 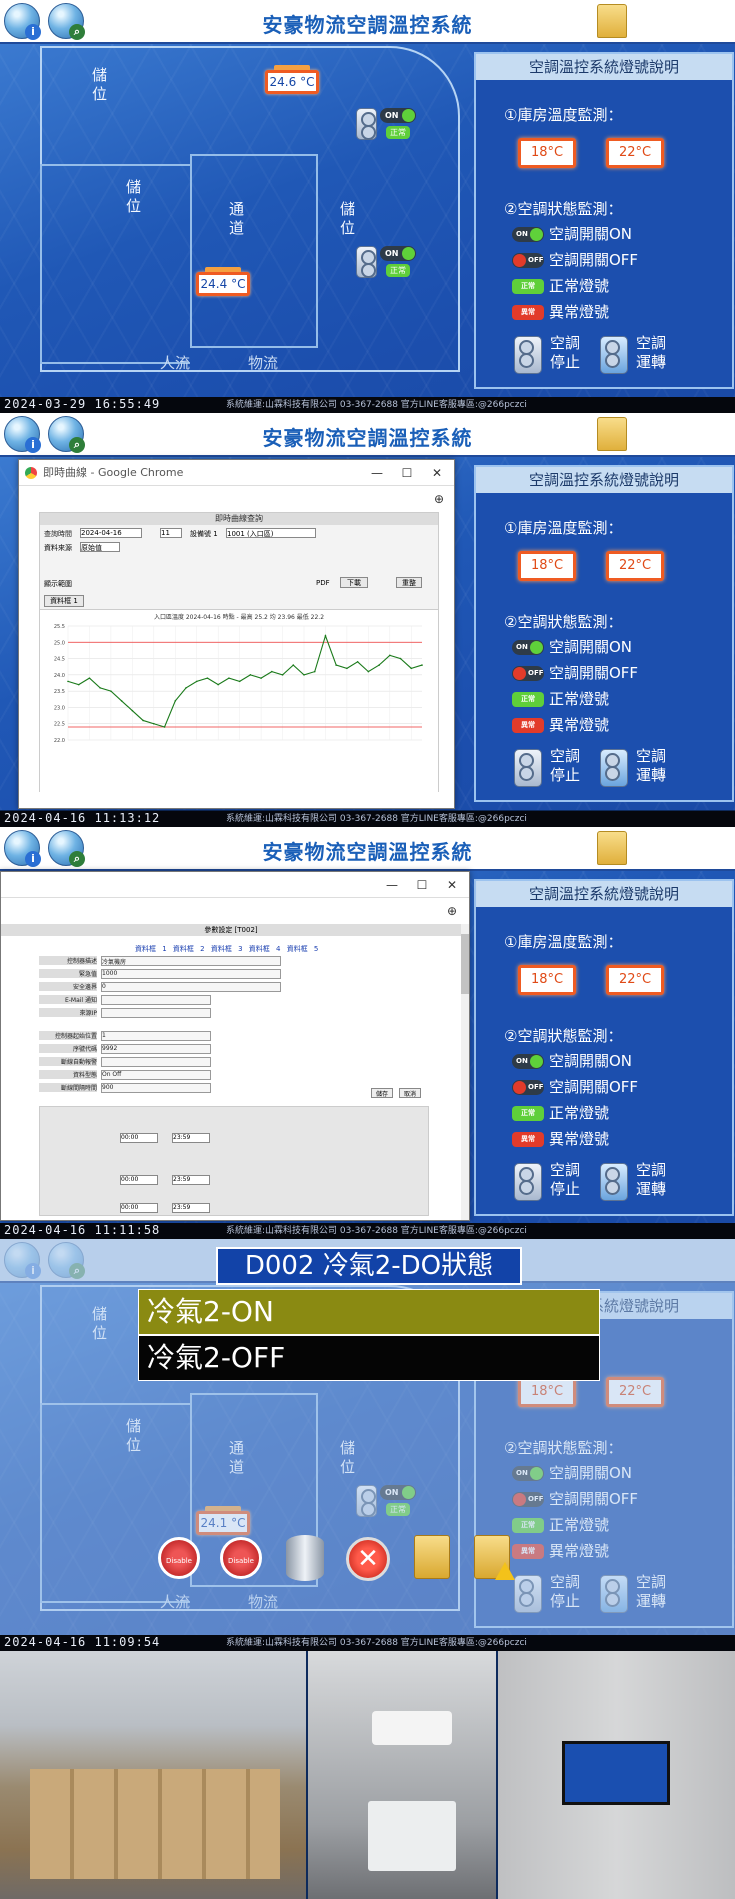 I want to click on save-button: 儲存, so click(x=382, y=1093).